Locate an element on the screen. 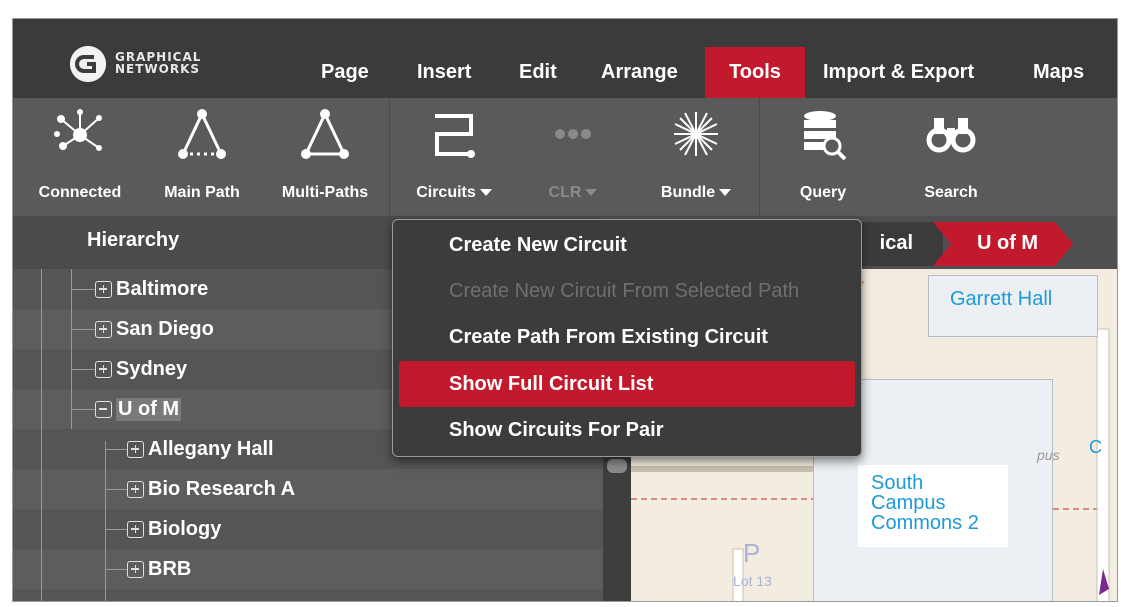 The height and width of the screenshot is (607, 1121). database-query-icon is located at coordinates (825, 136).